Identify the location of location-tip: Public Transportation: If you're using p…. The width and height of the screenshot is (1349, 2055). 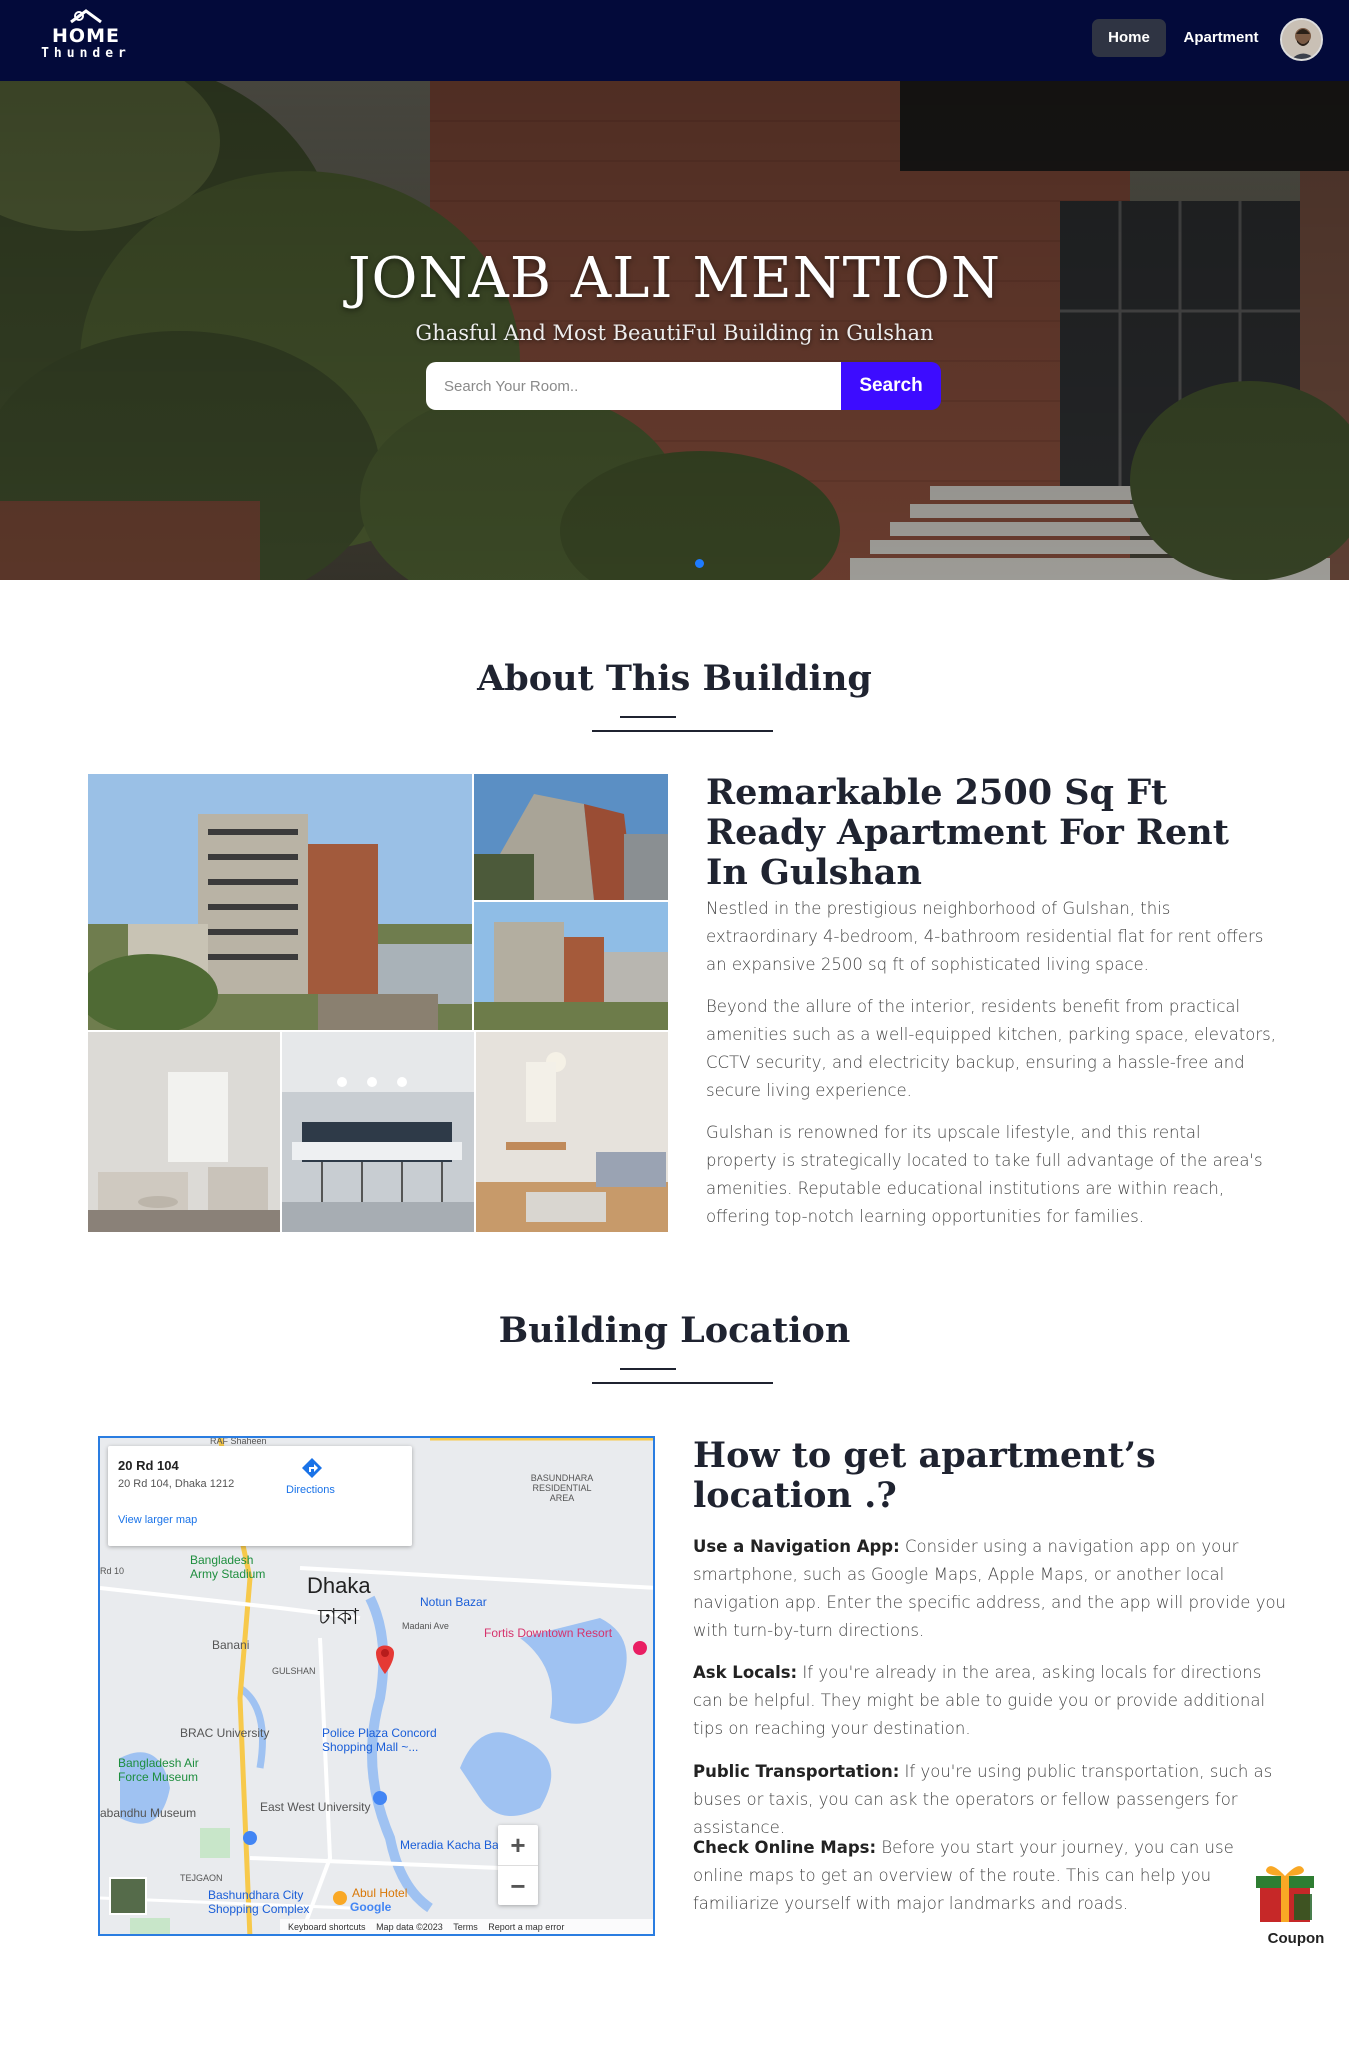
(990, 1800).